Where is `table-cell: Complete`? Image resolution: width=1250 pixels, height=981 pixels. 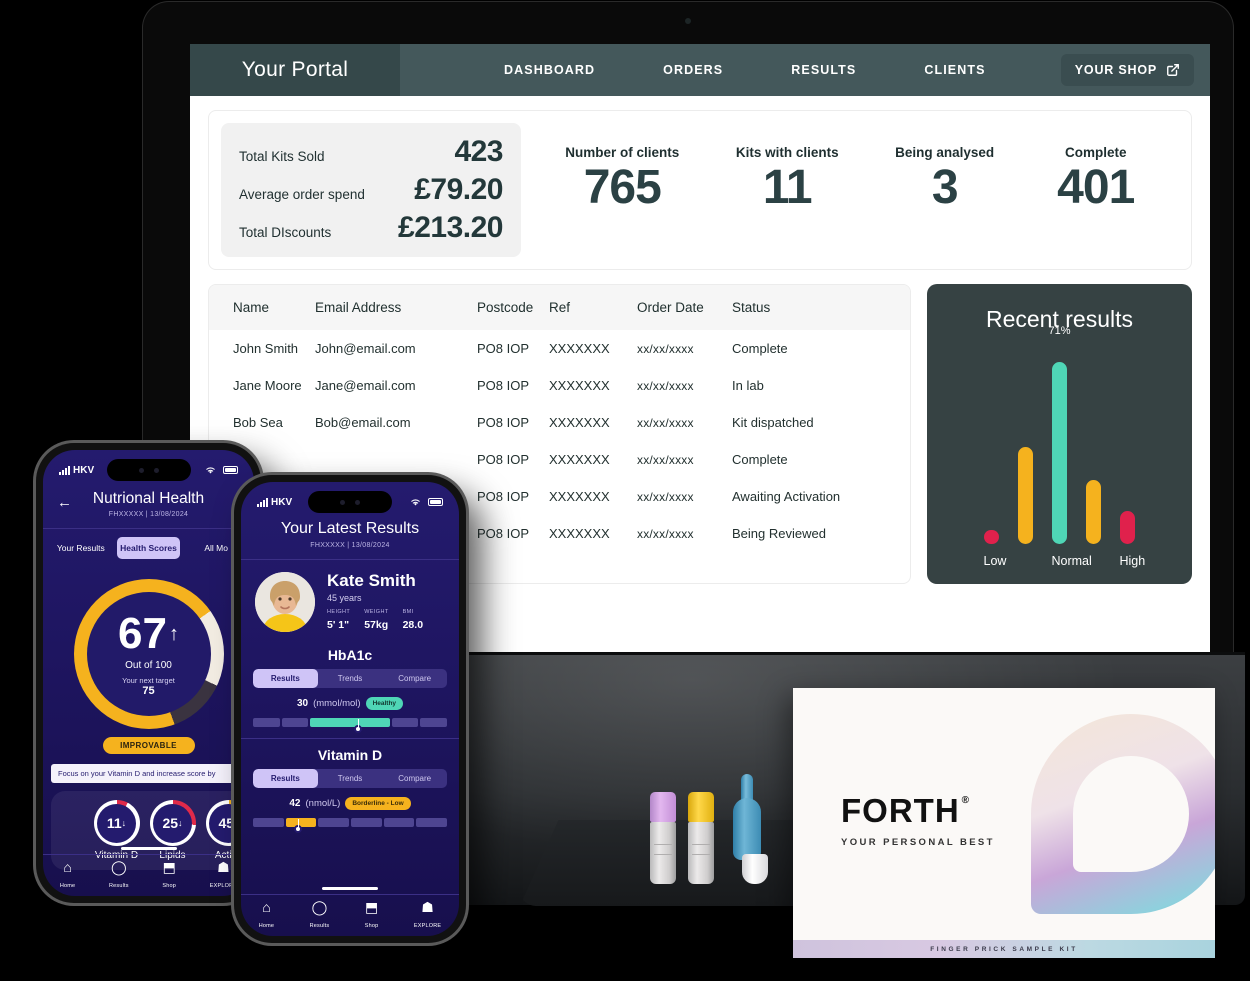
table-cell: Complete is located at coordinates (760, 459).